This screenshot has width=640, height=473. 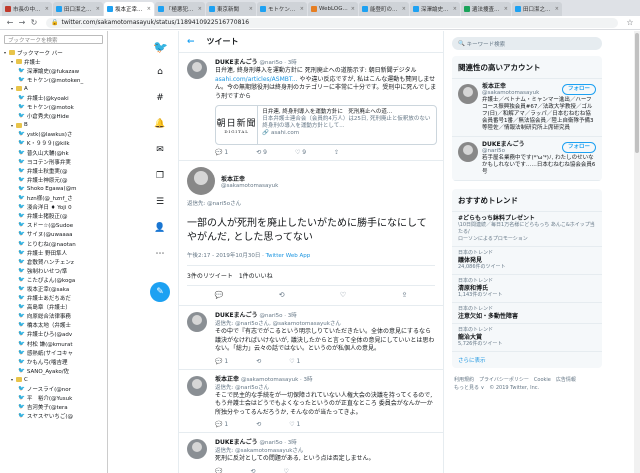 I want to click on like-button: ♡ 9, so click(x=300, y=152).